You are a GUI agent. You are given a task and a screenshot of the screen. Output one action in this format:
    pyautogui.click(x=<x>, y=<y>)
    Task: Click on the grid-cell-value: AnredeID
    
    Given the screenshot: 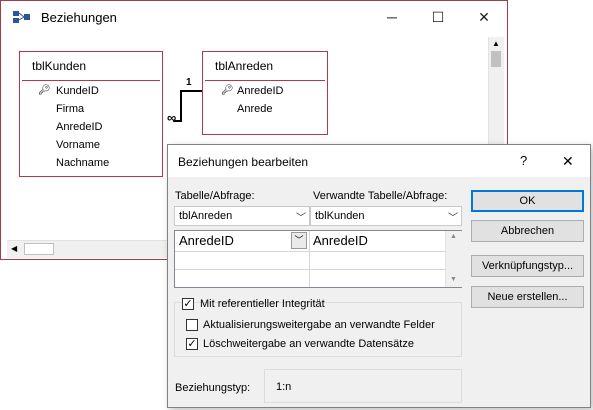 What is the action you would take?
    pyautogui.click(x=206, y=240)
    